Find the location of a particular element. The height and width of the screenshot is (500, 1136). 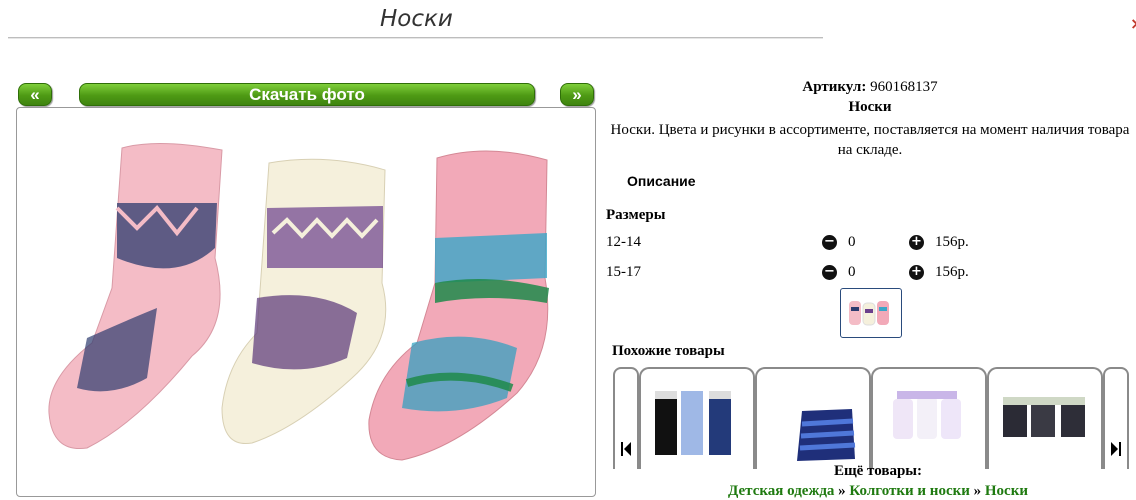

close-icon: × is located at coordinates (1133, 23).